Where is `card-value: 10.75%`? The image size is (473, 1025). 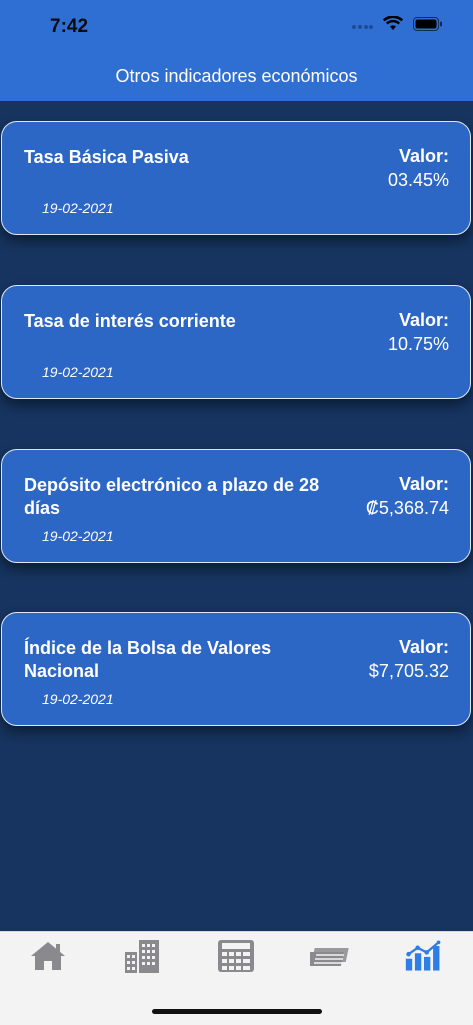 card-value: 10.75% is located at coordinates (418, 344).